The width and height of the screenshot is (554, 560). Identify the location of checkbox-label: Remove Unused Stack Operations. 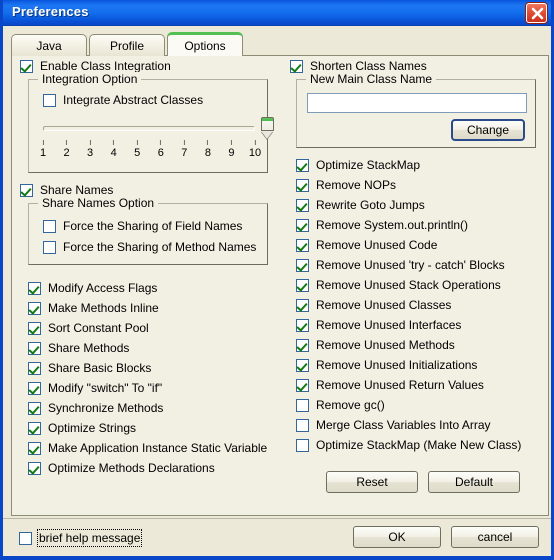
(408, 285).